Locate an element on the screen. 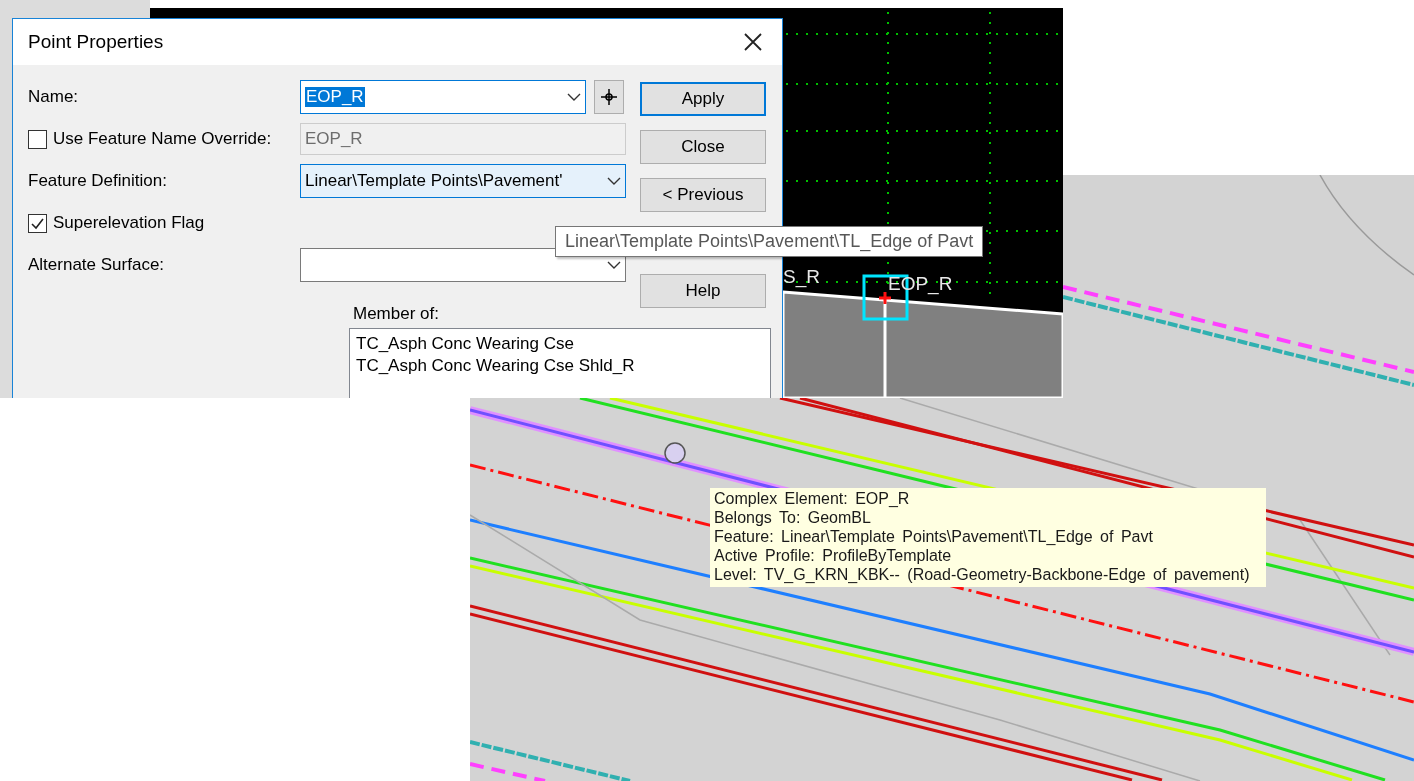 This screenshot has width=1414, height=781. crosshair-icon is located at coordinates (609, 97).